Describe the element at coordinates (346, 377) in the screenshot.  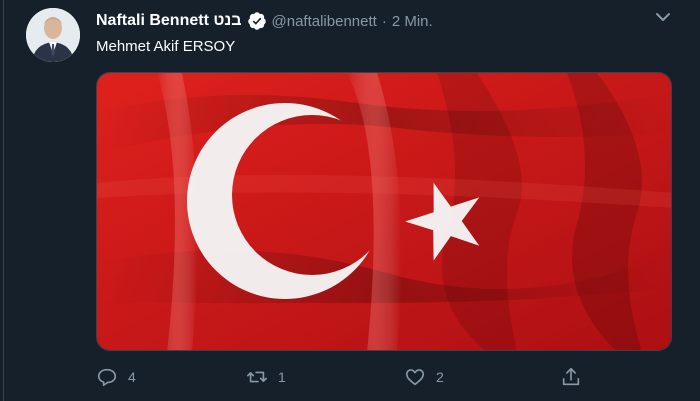
I see `tweet-actions: 4 1 2` at that location.